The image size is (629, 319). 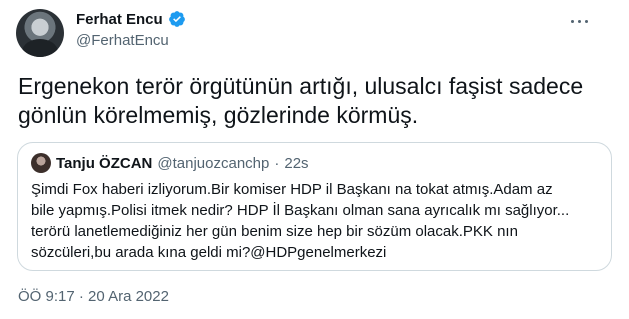 I want to click on tweet-time: ÖÖ 9:17, so click(x=46, y=296).